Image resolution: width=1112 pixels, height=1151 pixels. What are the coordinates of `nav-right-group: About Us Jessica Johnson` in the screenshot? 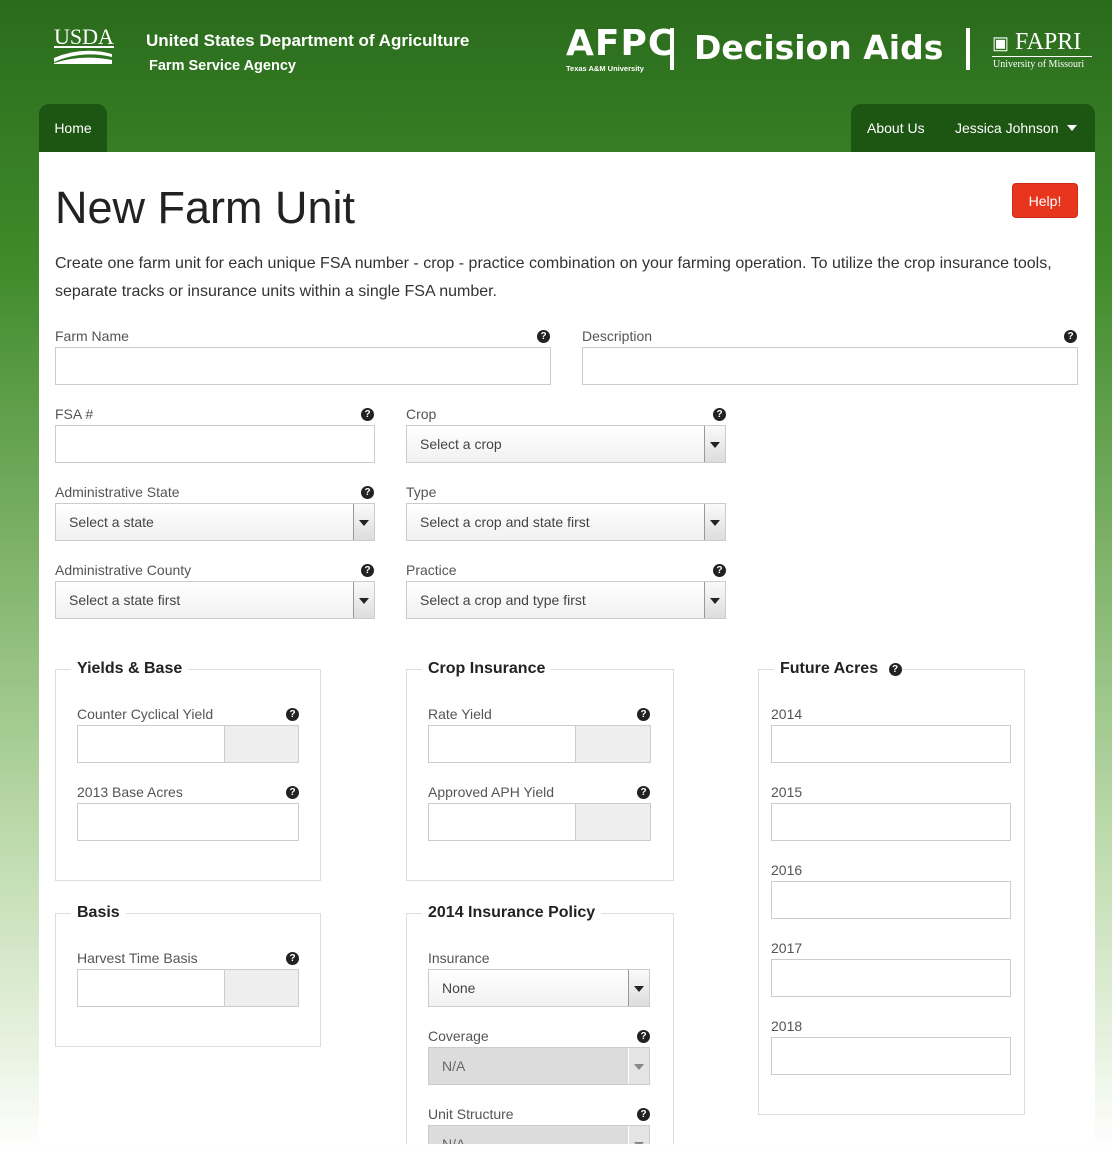 It's located at (973, 128).